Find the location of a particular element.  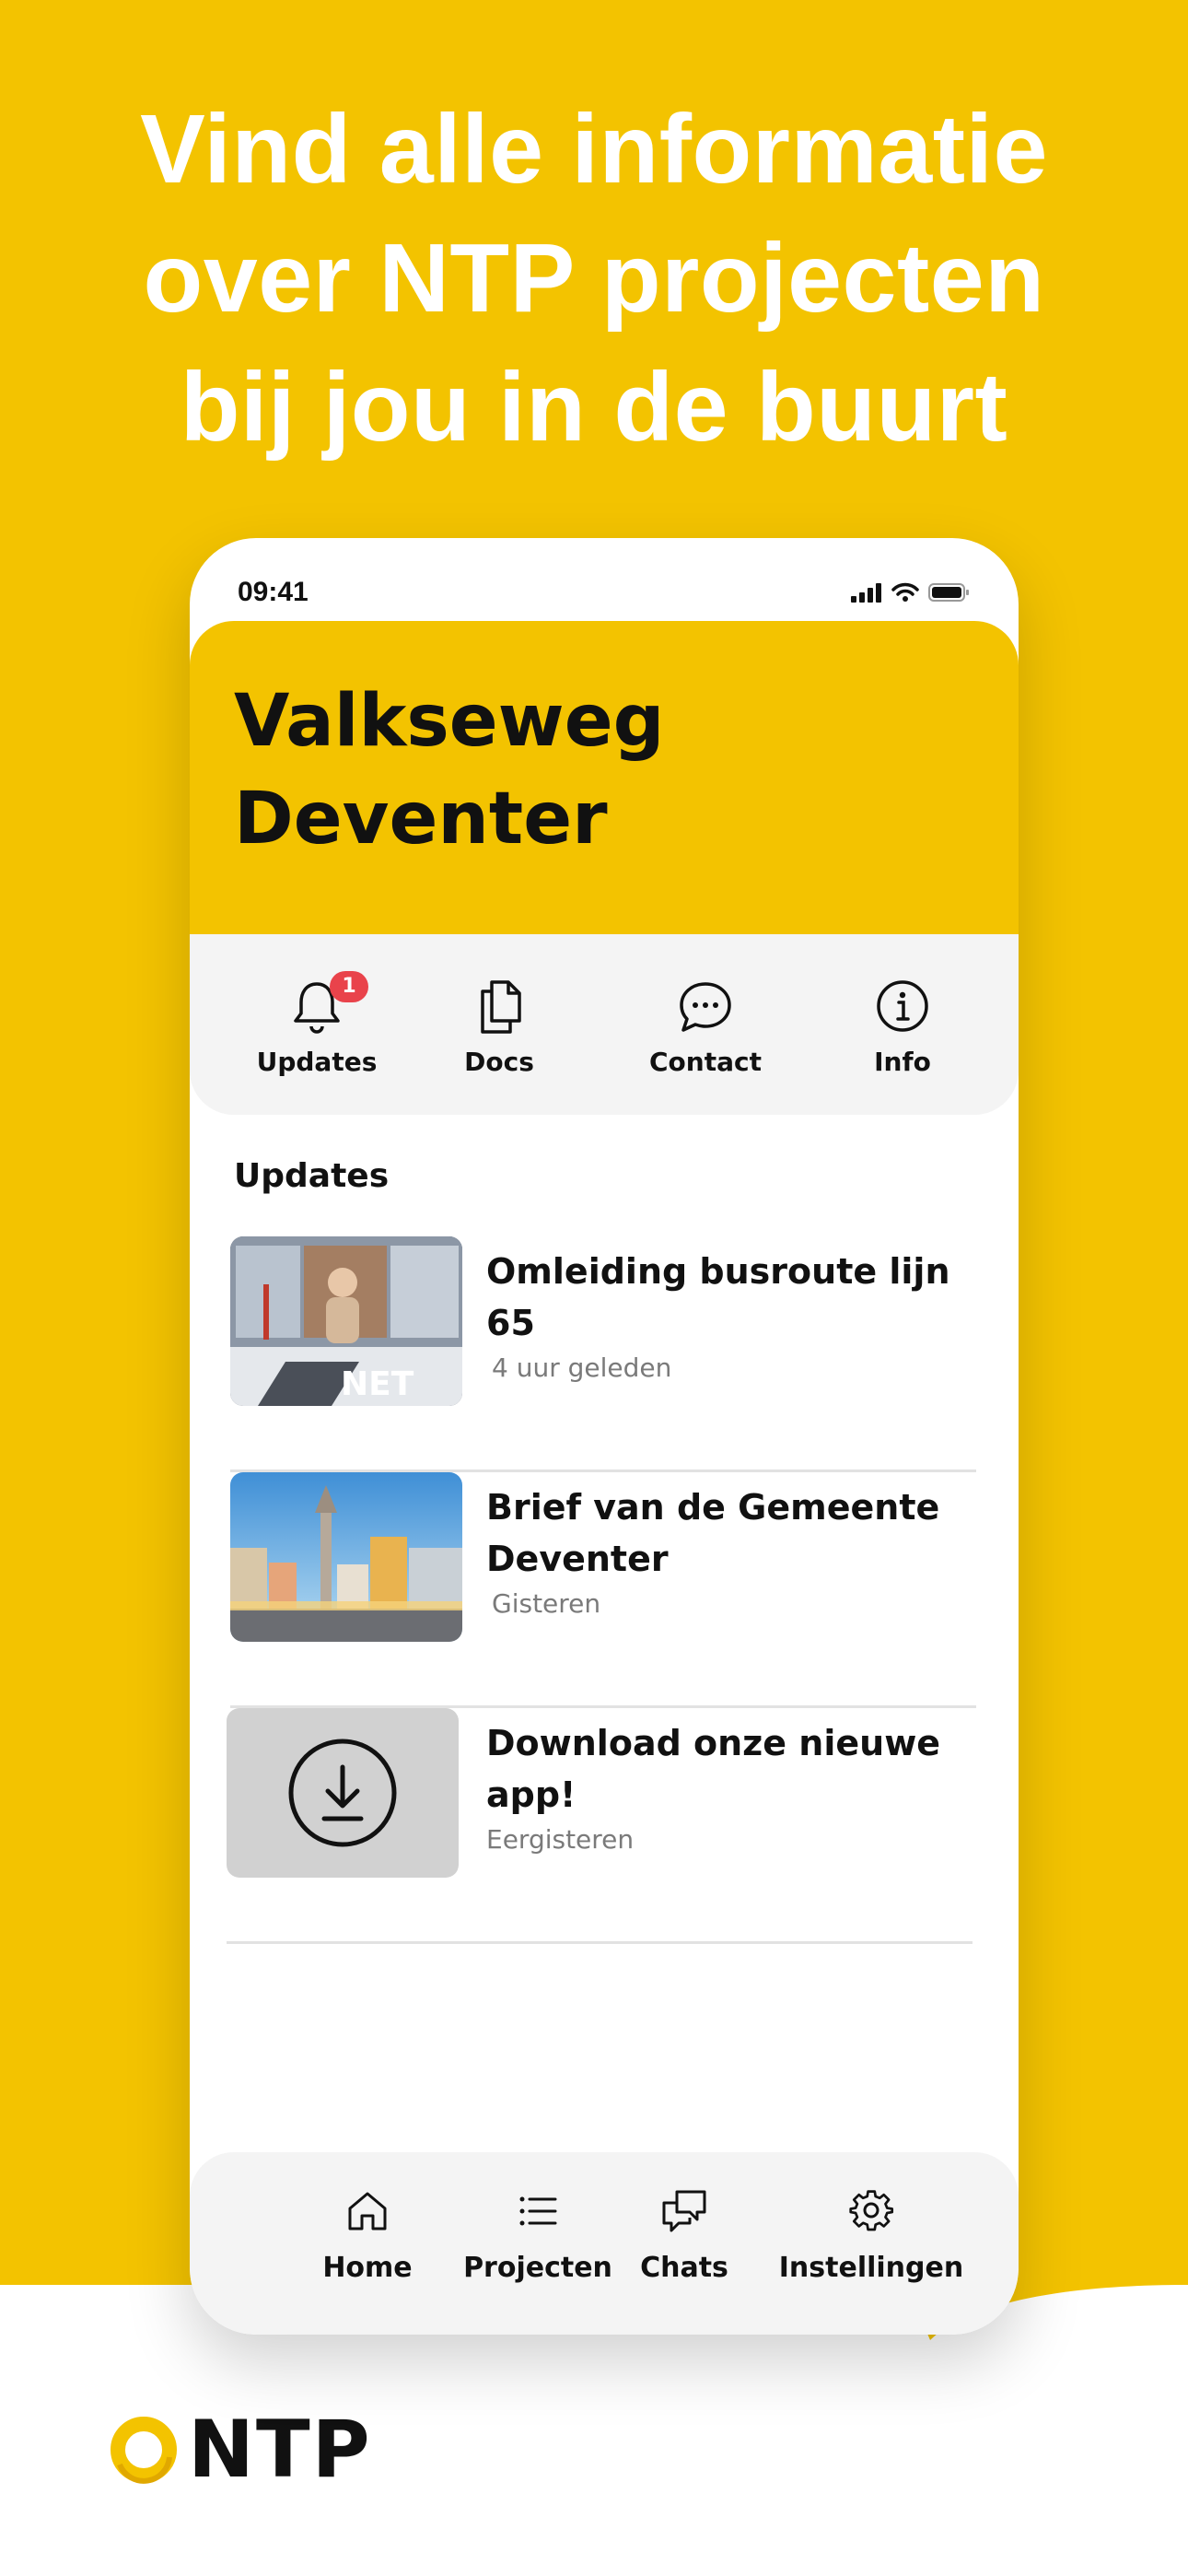

gear-icon-wrap is located at coordinates (871, 2211).